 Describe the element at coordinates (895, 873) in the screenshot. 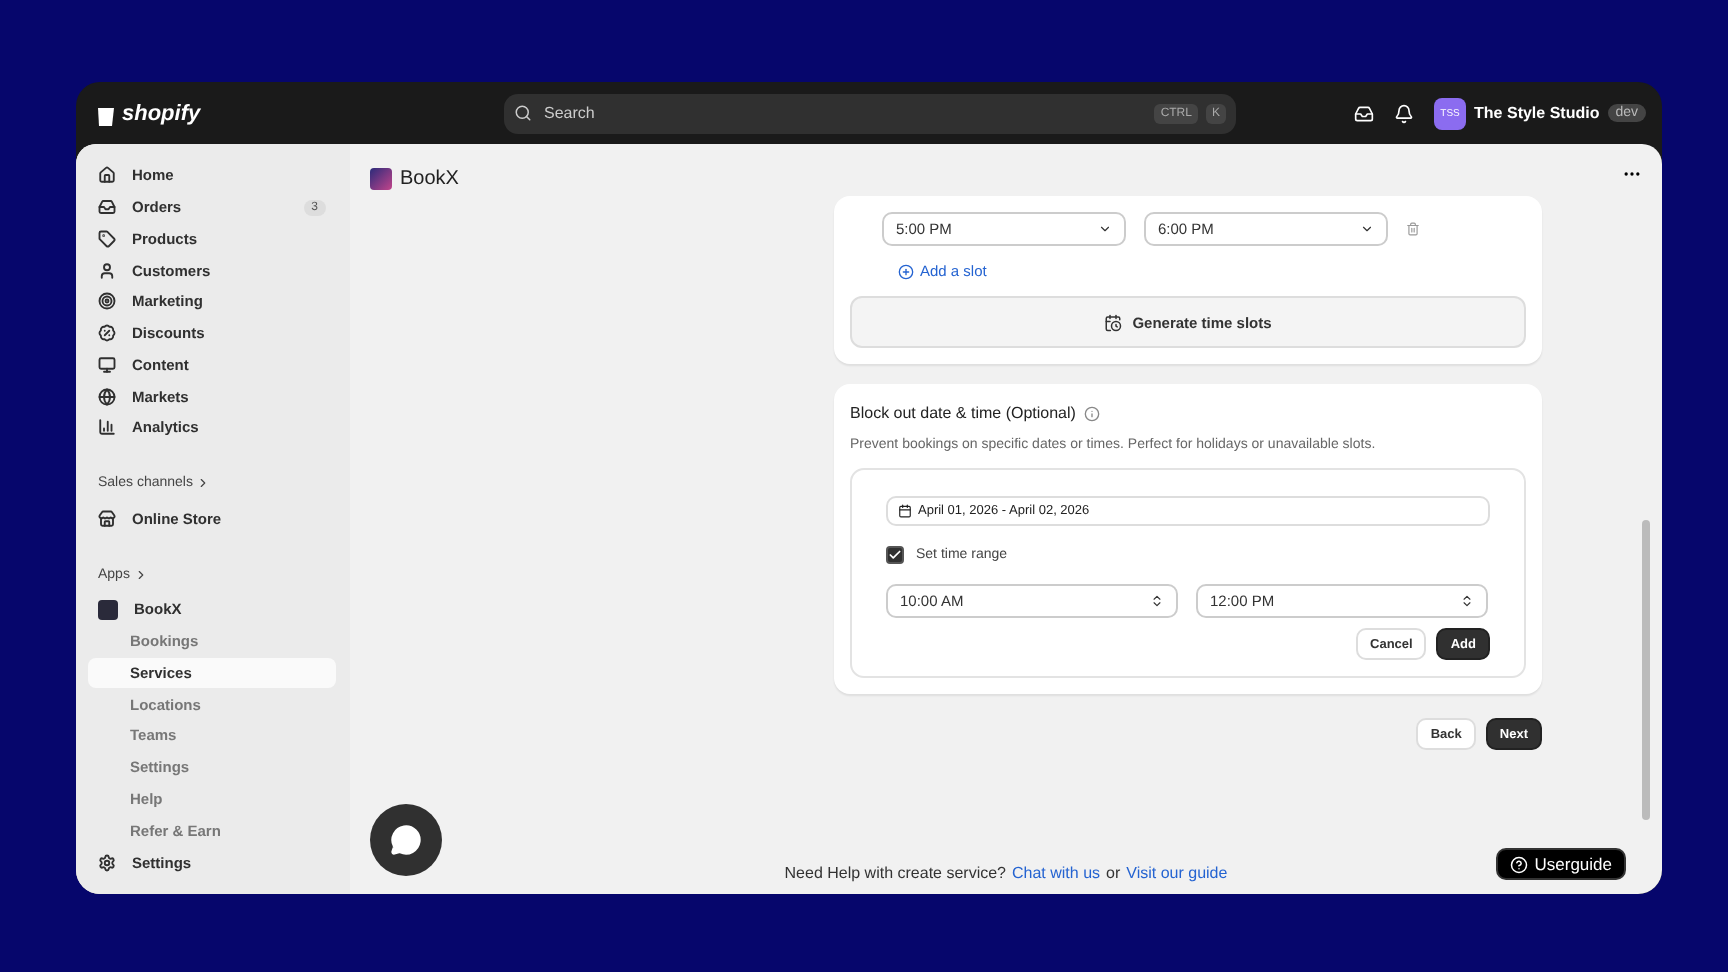

I see `help-text: Need Help with create service?` at that location.